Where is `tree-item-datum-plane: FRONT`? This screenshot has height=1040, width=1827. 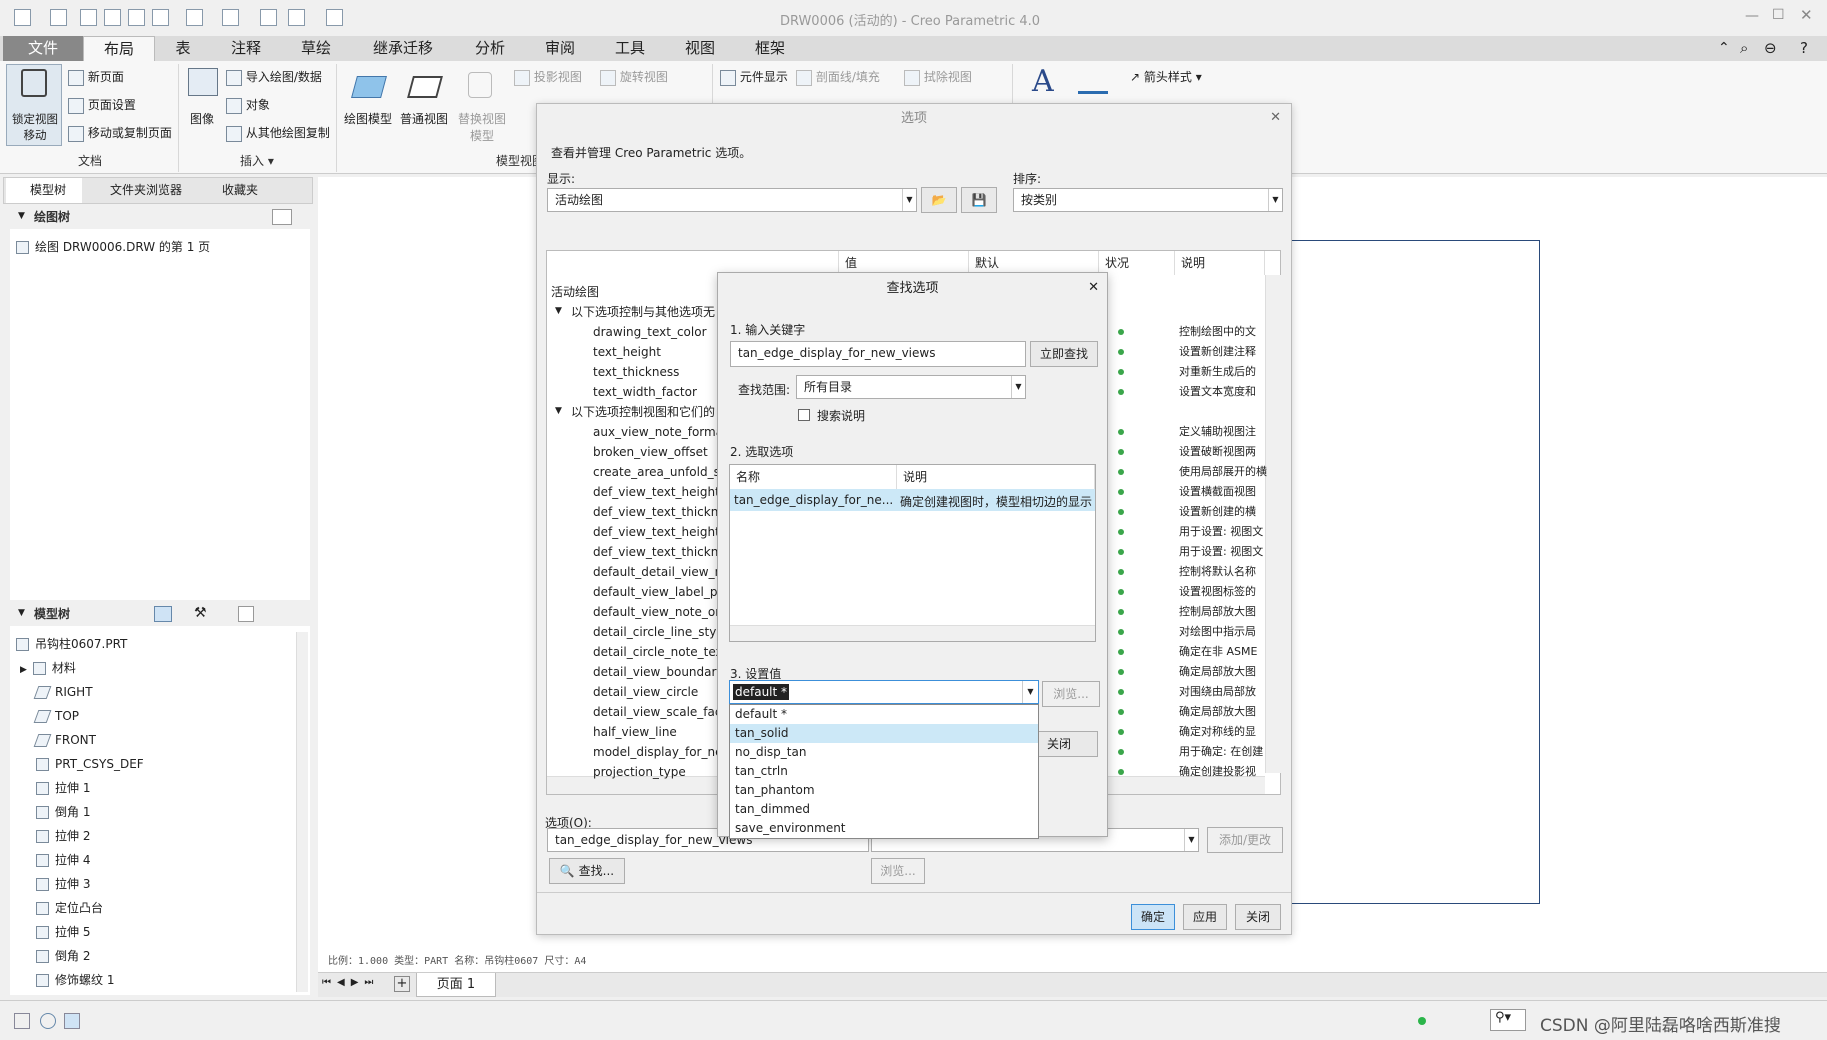 tree-item-datum-plane: FRONT is located at coordinates (64, 740).